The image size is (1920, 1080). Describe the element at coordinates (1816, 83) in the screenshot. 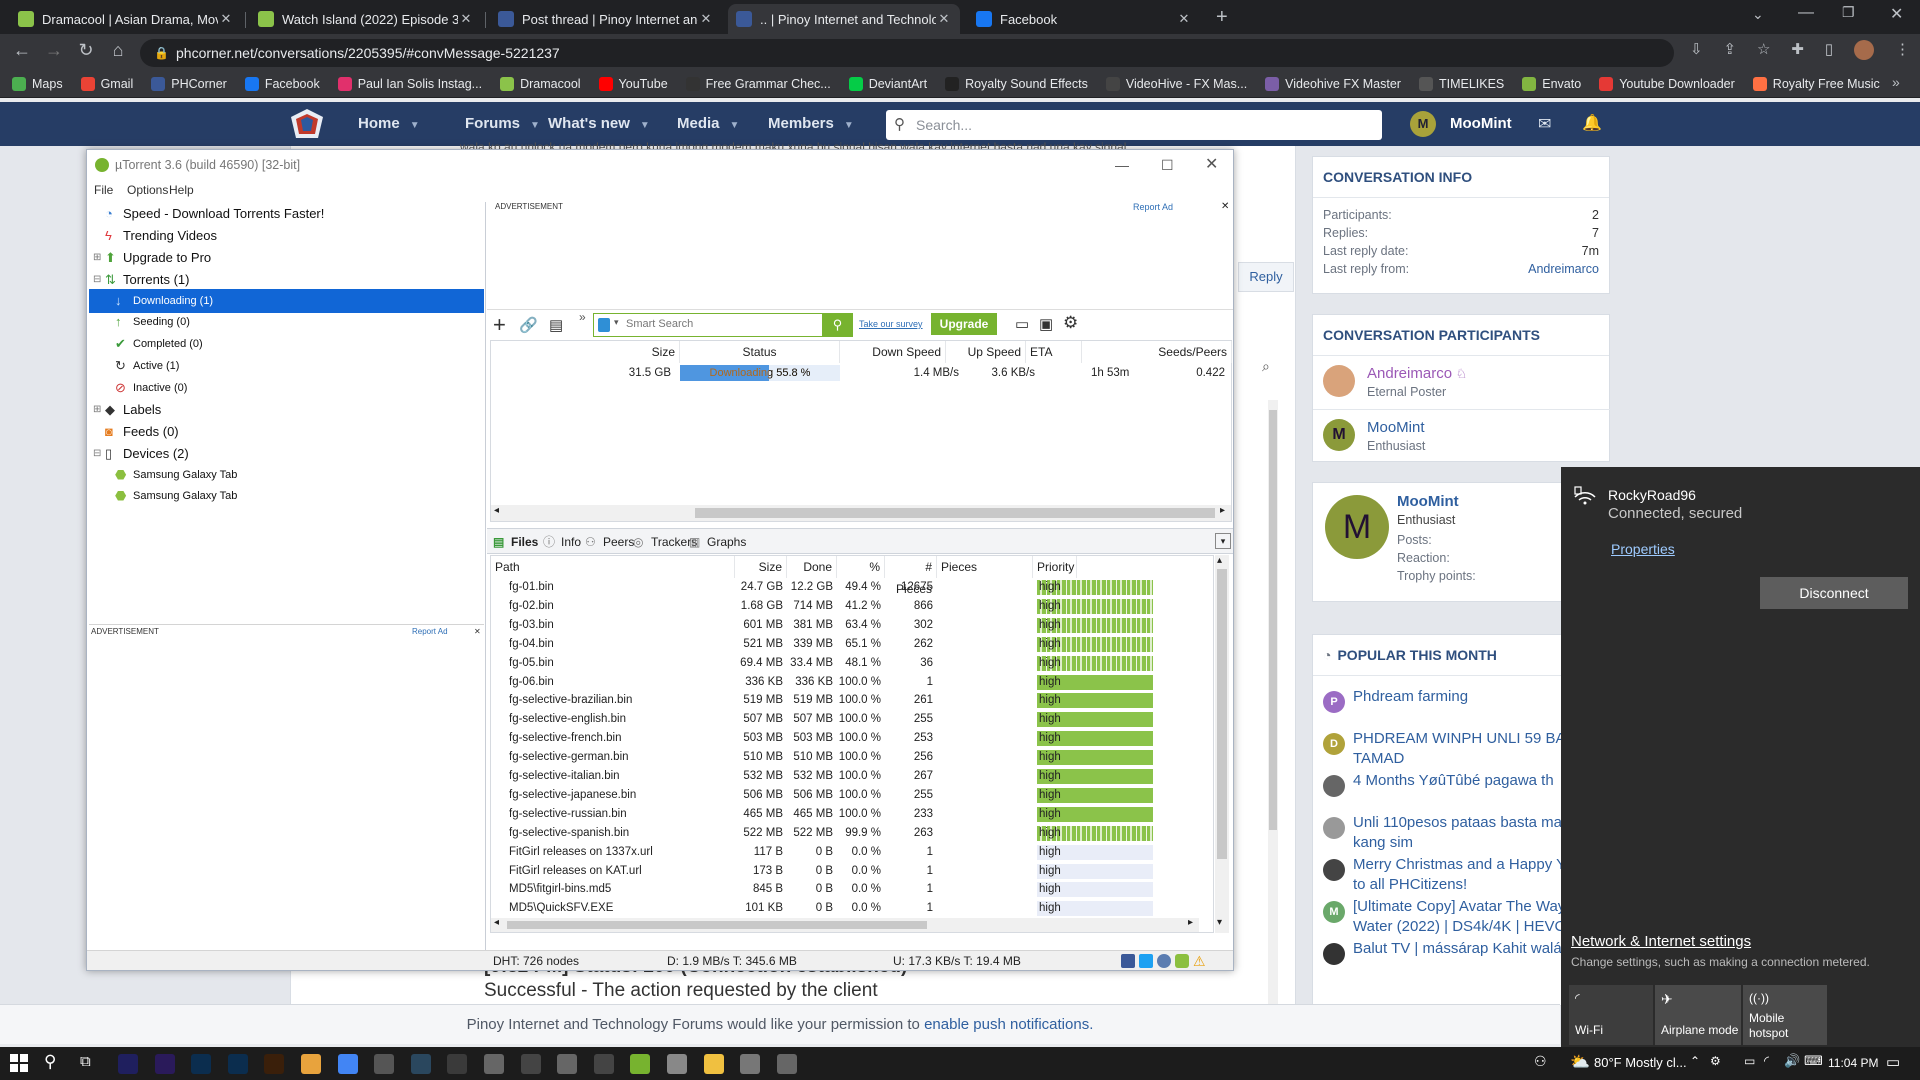

I see `bookmark-item: Royalty Free Music` at that location.